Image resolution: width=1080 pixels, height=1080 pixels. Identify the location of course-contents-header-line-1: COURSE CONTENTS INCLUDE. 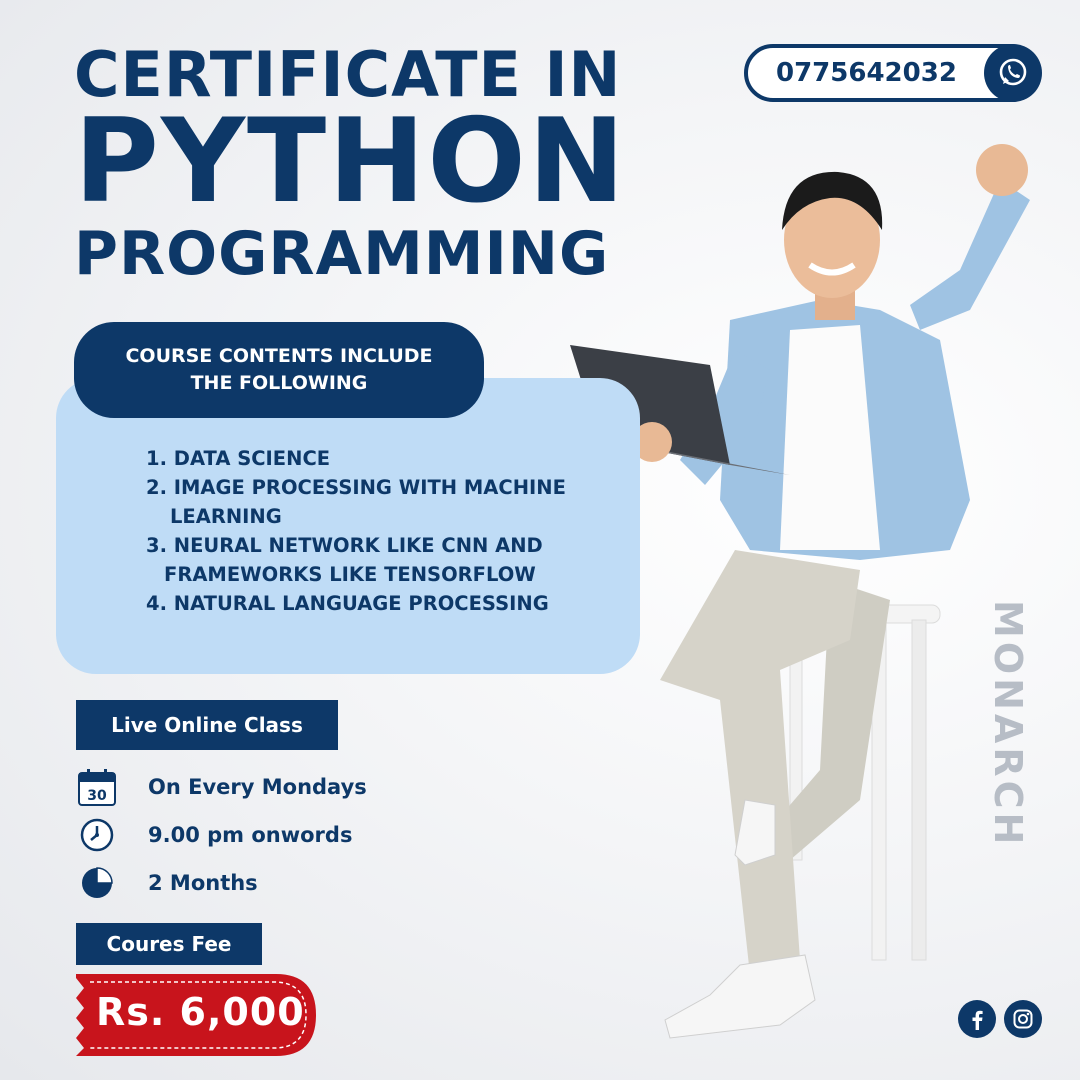
(279, 356).